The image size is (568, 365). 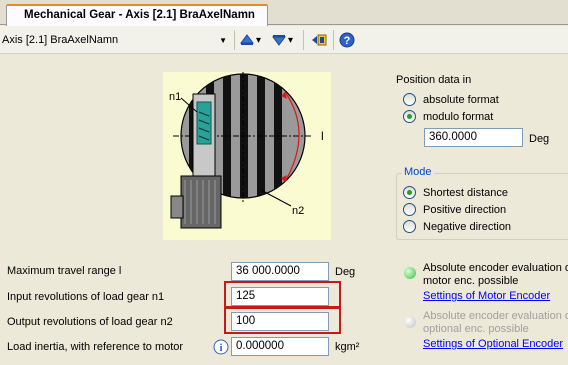 What do you see at coordinates (409, 226) in the screenshot?
I see `negative-direction-radio` at bounding box center [409, 226].